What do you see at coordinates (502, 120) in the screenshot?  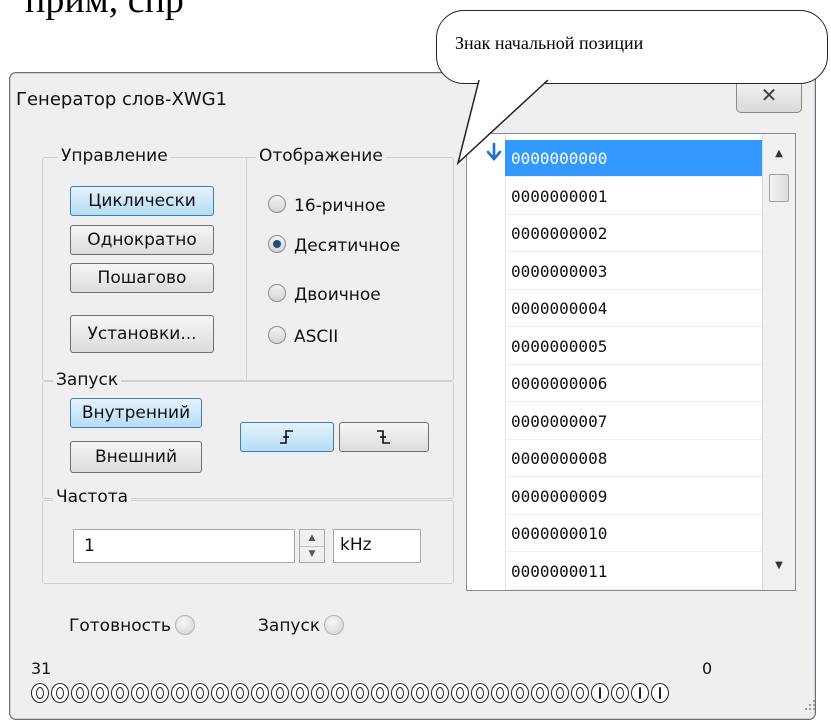 I see `callout-pointer` at bounding box center [502, 120].